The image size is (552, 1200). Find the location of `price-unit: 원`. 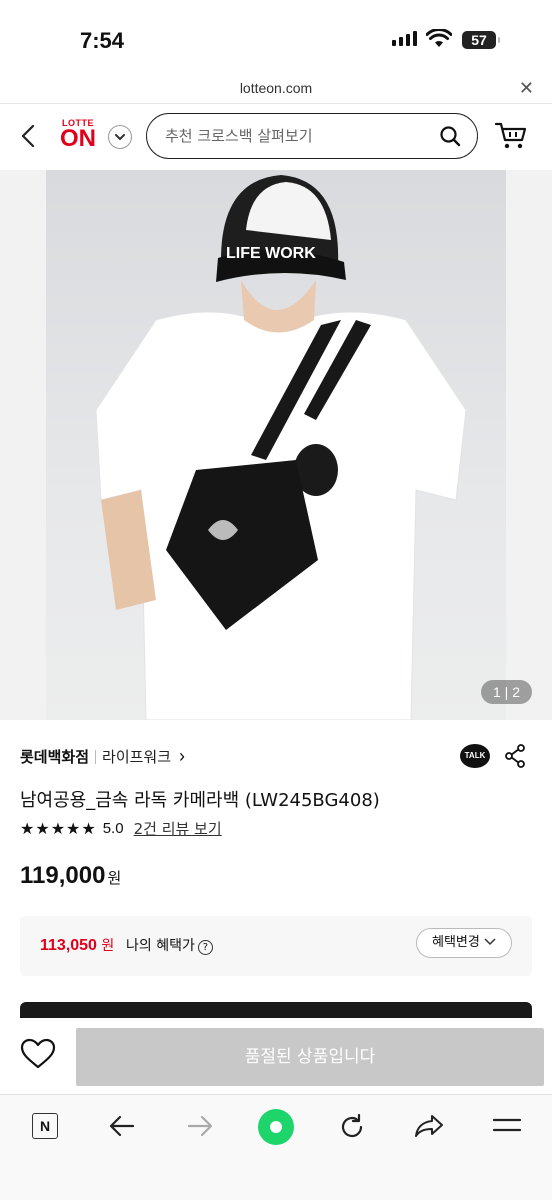

price-unit: 원 is located at coordinates (114, 878).